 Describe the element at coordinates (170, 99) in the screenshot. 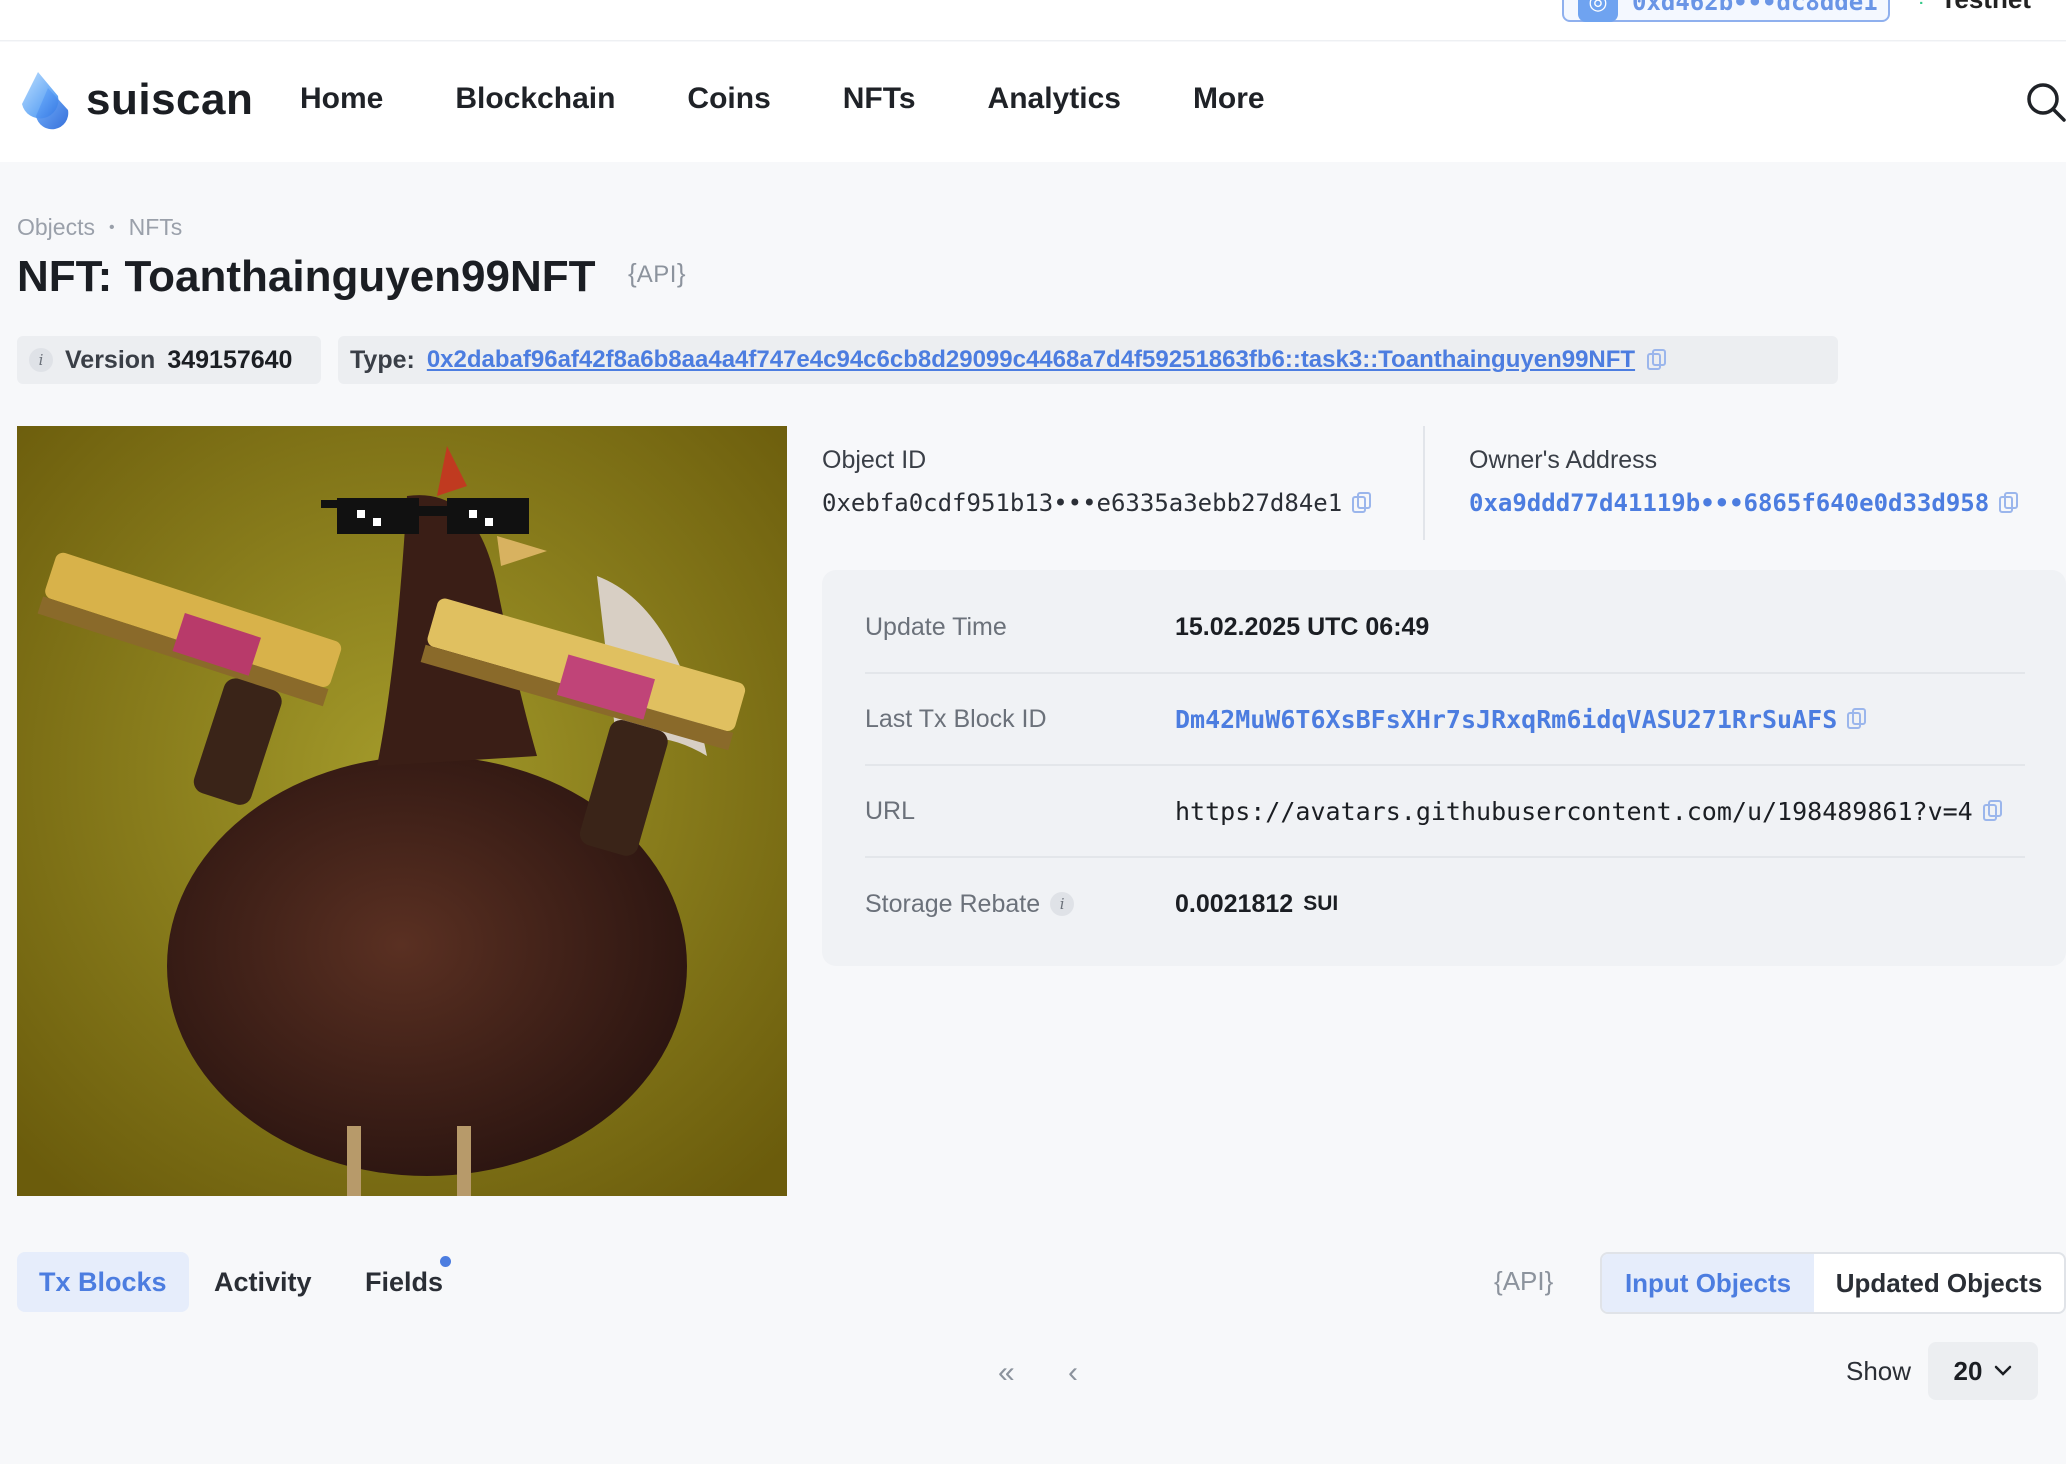

I see `logo-text: suiscan` at that location.